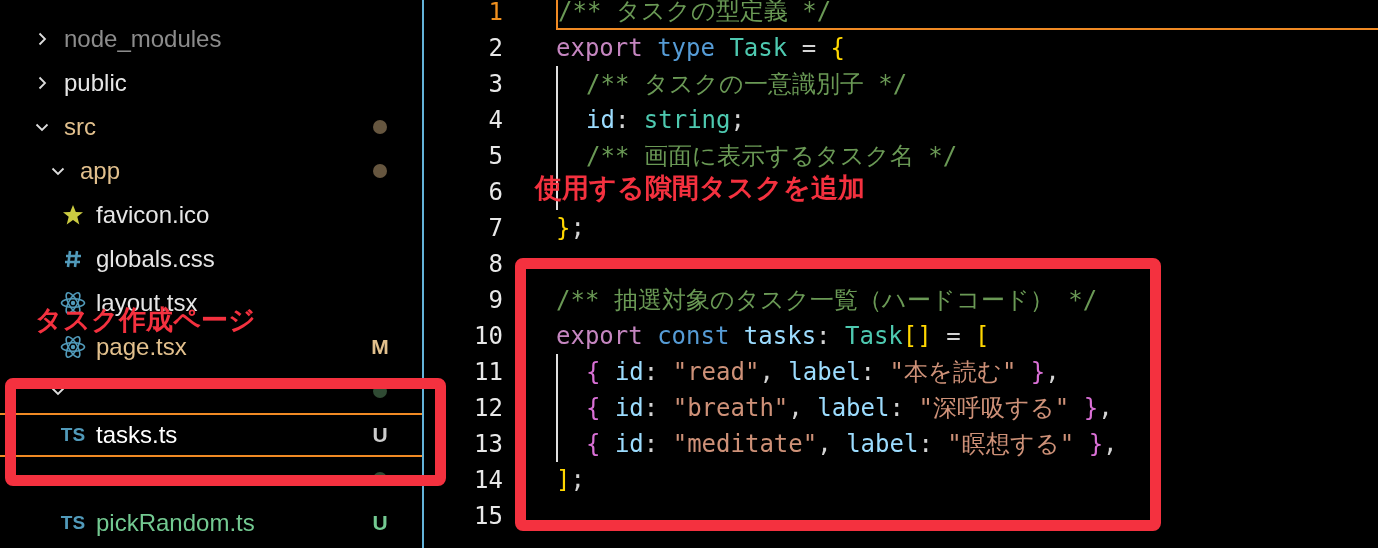 This screenshot has height=548, width=1378. What do you see at coordinates (495, 13) in the screenshot?
I see `line-number: 1` at bounding box center [495, 13].